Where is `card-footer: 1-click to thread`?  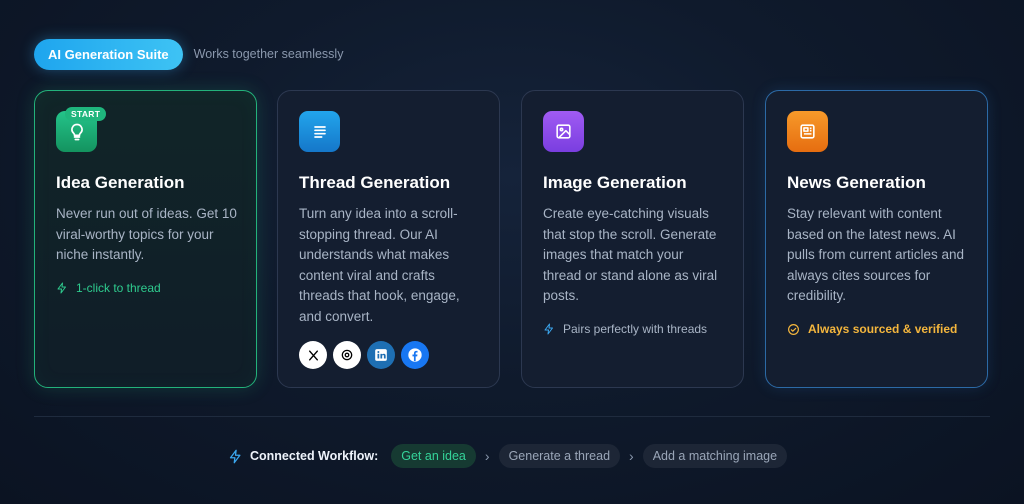 card-footer: 1-click to thread is located at coordinates (108, 288).